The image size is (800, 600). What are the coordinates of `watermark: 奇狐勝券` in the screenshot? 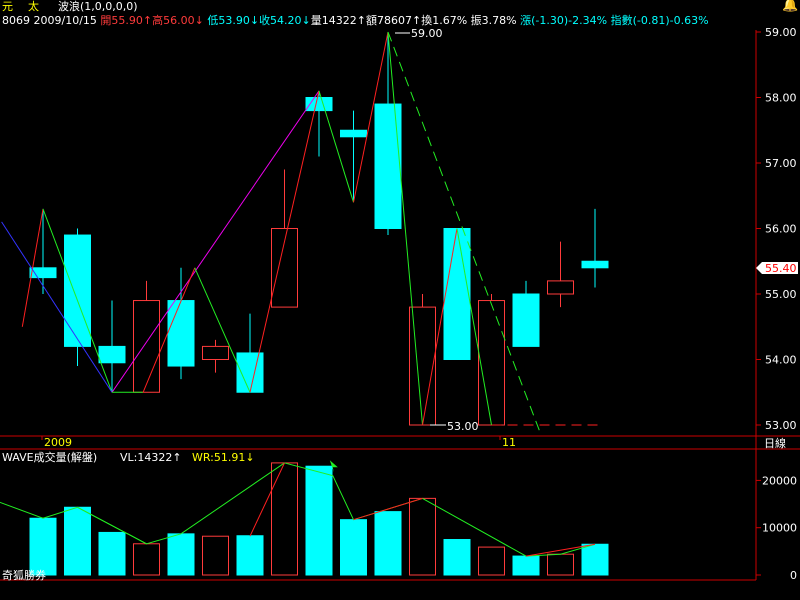 It's located at (24, 575).